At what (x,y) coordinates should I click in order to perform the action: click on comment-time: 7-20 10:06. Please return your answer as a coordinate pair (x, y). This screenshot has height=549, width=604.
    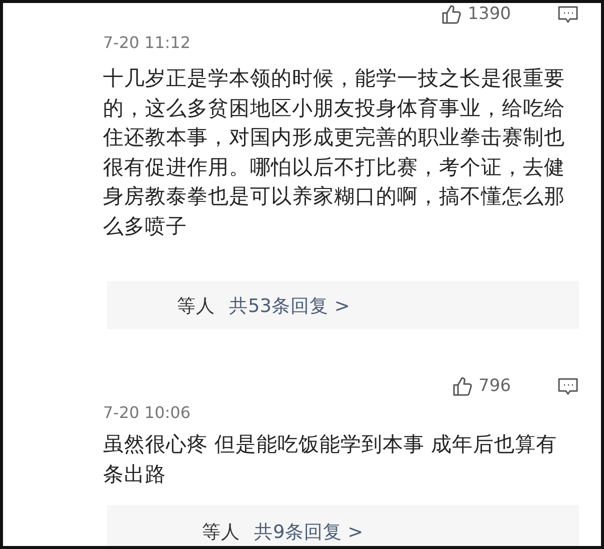
    Looking at the image, I should click on (147, 412).